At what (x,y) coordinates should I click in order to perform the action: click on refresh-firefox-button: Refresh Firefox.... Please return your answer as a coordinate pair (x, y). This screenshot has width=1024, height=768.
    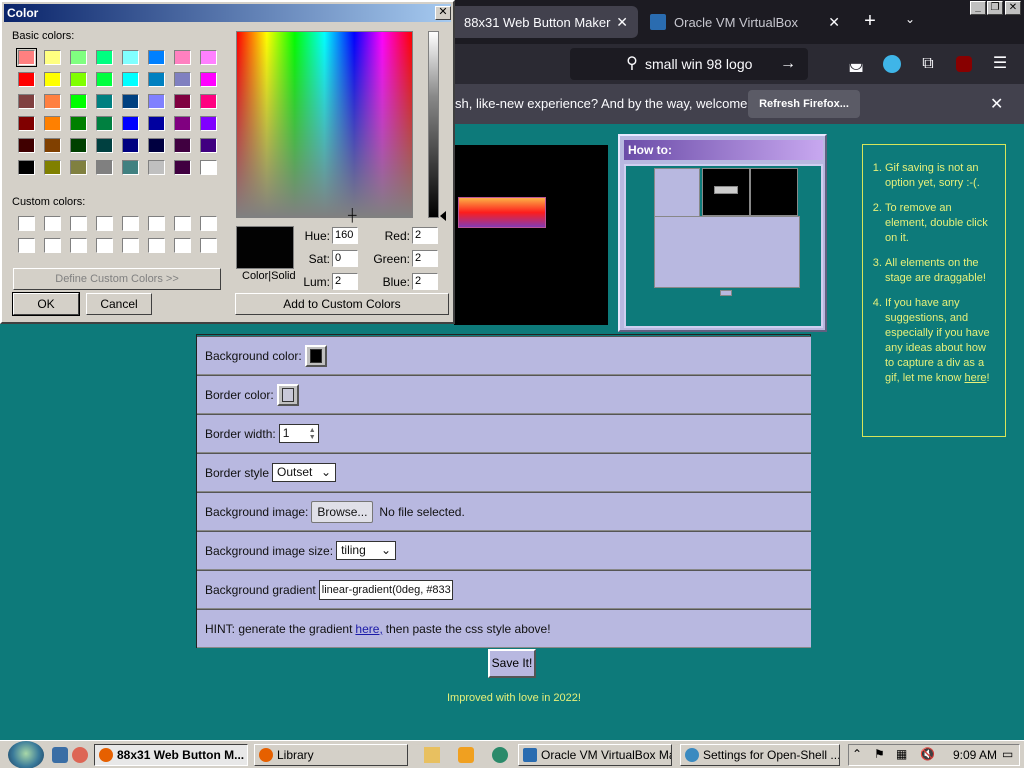
    Looking at the image, I should click on (804, 104).